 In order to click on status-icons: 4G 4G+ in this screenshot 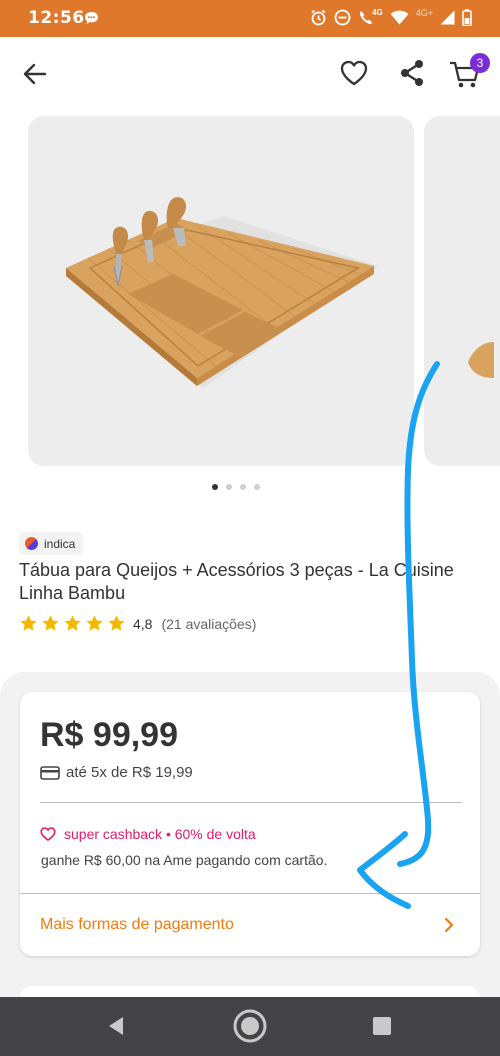, I will do `click(391, 16)`.